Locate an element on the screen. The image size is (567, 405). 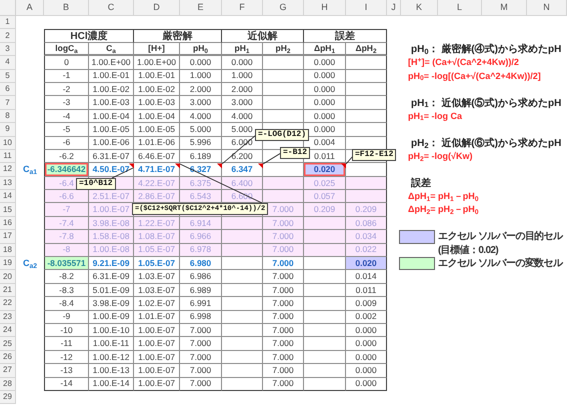
table-cell: 1.00.E-12 is located at coordinates (111, 357).